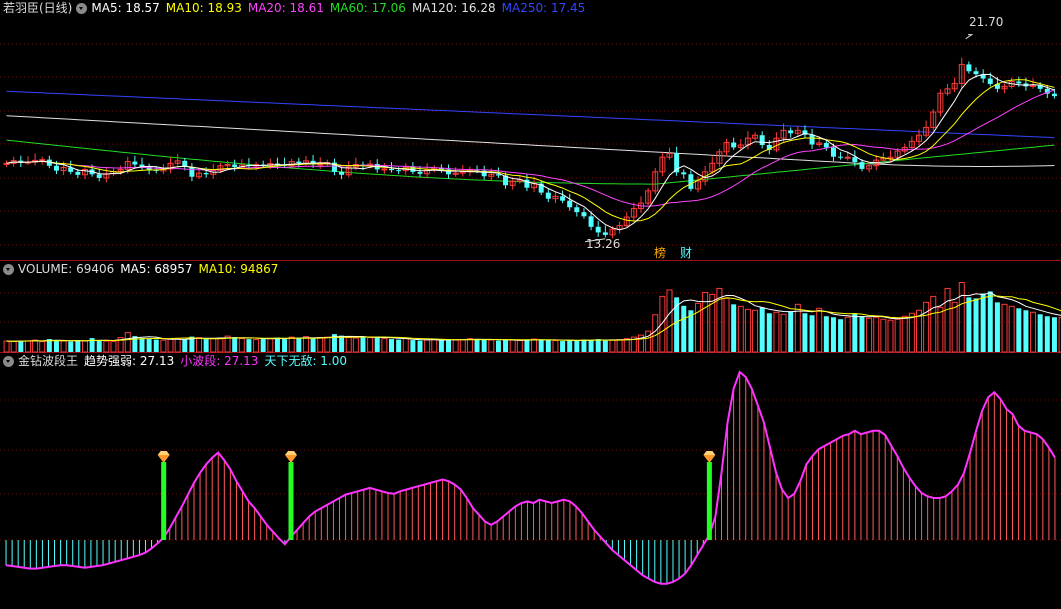 This screenshot has height=609, width=1061. Describe the element at coordinates (125, 8) in the screenshot. I see `ma5-label: MA5: 18.57` at that location.